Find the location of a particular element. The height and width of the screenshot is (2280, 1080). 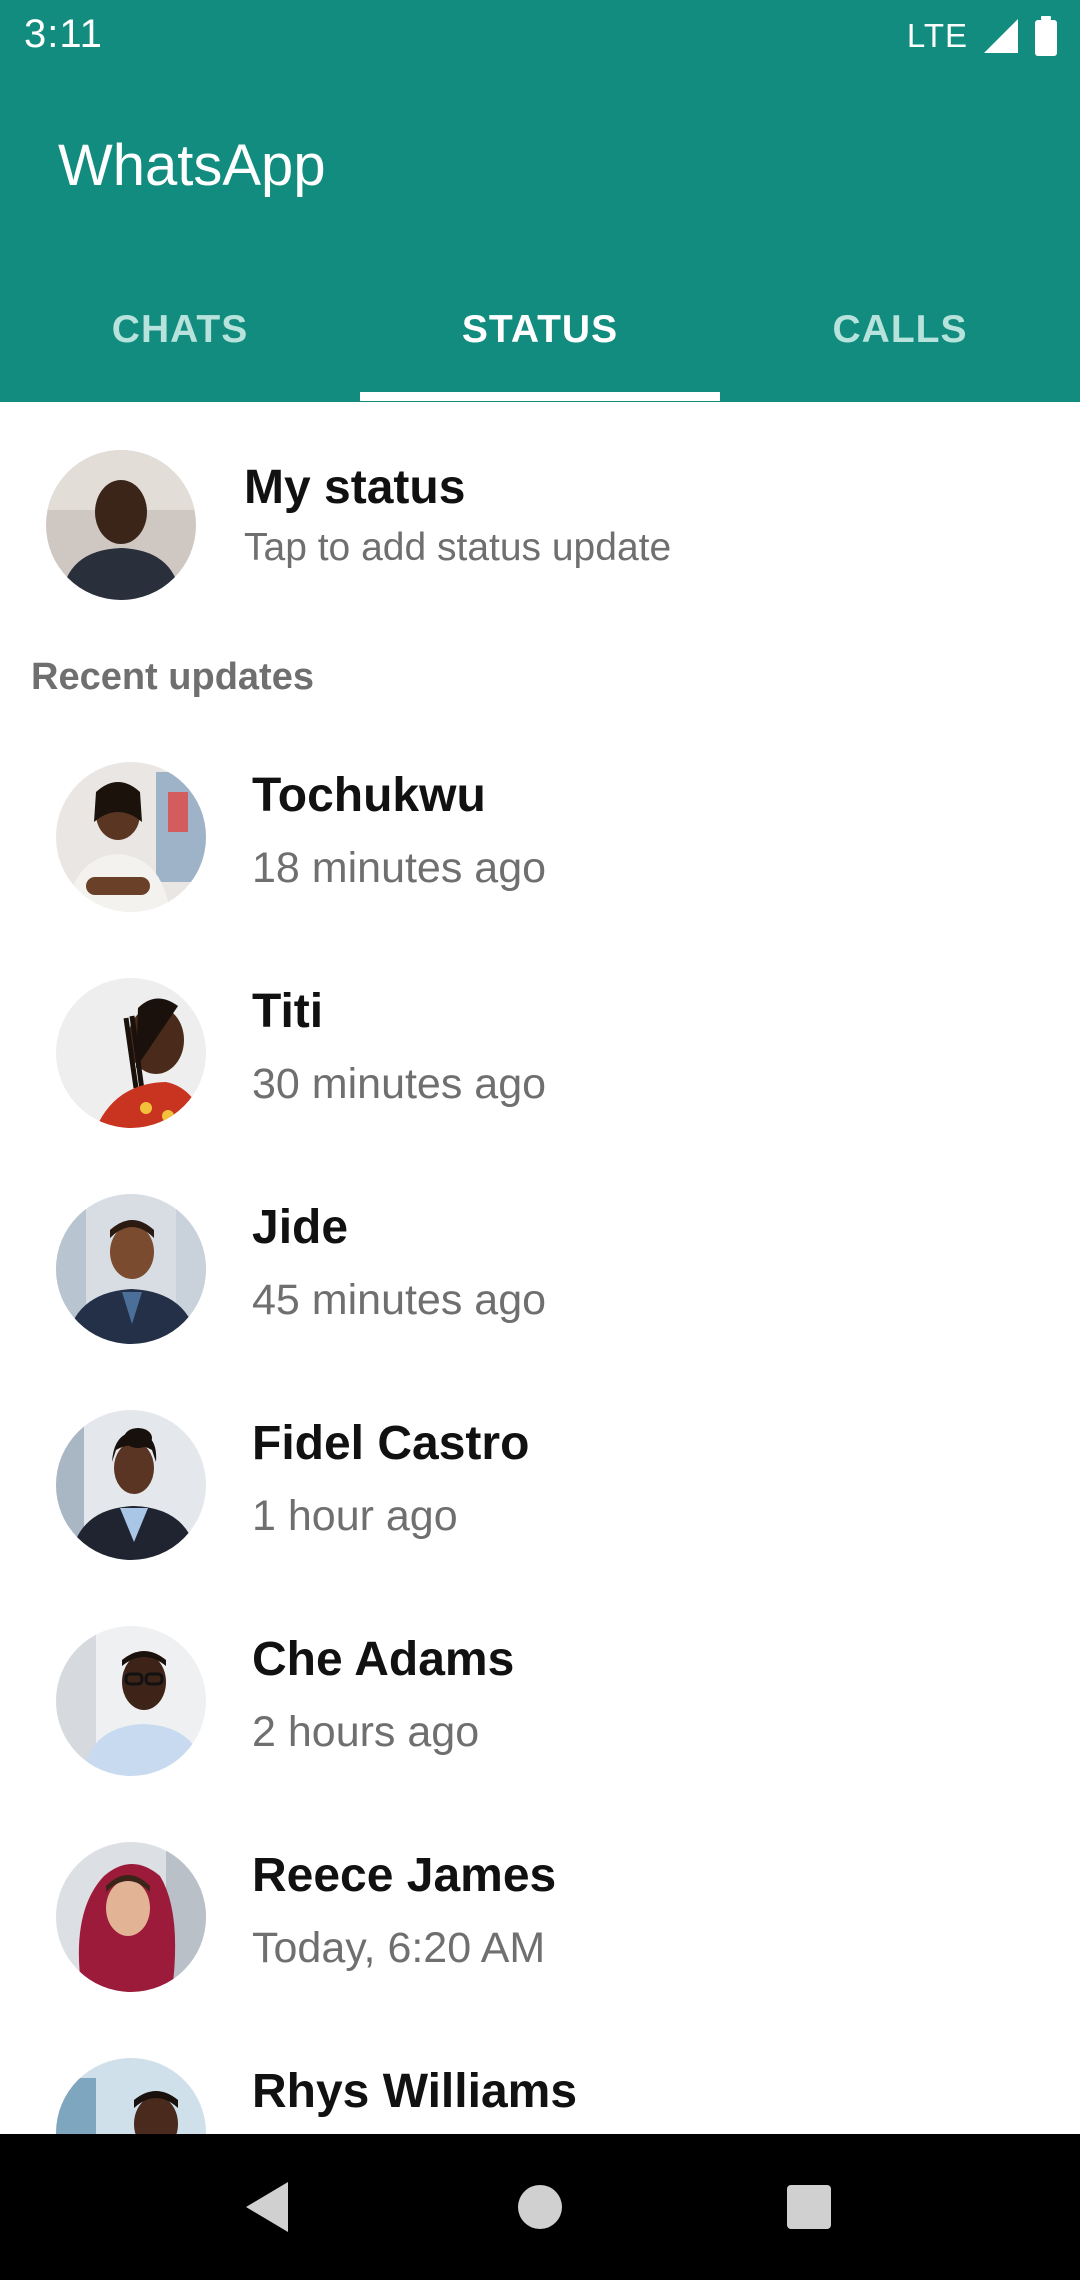

my-status-title: My status is located at coordinates (355, 487).